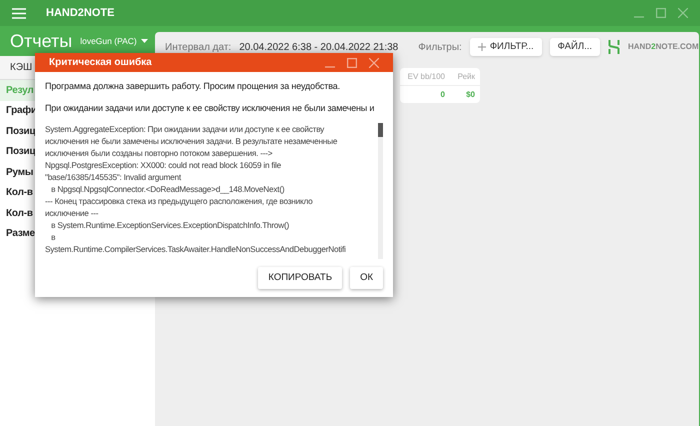 This screenshot has width=700, height=426. What do you see at coordinates (318, 47) in the screenshot?
I see `interval-dropdown: 20.04.2022 6:38 - 20.04.2022 21:38` at bounding box center [318, 47].